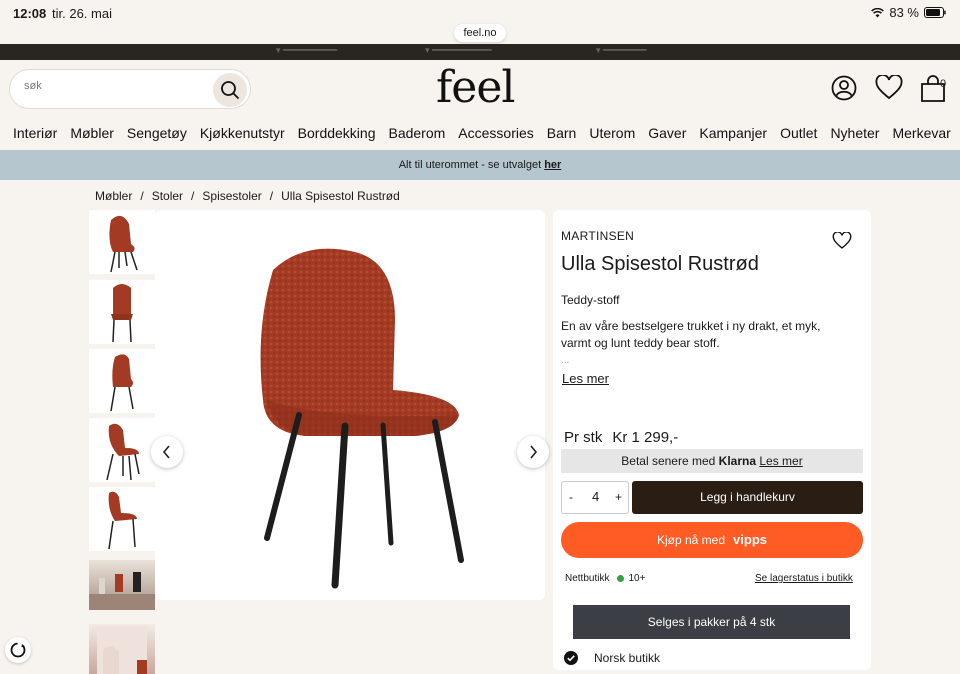 This screenshot has height=674, width=960. What do you see at coordinates (362, 418) in the screenshot?
I see `chair-image` at bounding box center [362, 418].